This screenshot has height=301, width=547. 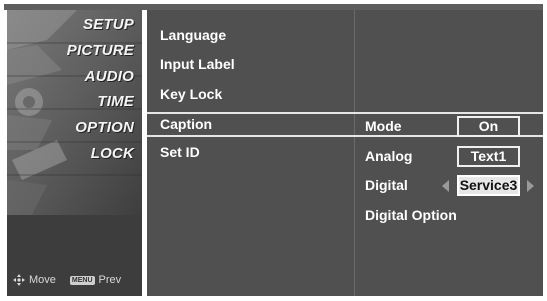 What do you see at coordinates (197, 64) in the screenshot?
I see `menu-item-input-label: Input Label` at bounding box center [197, 64].